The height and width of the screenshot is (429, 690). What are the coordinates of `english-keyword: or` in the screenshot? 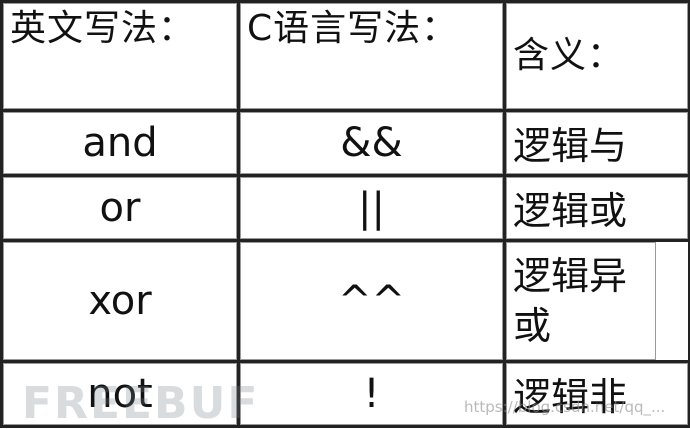 It's located at (120, 208).